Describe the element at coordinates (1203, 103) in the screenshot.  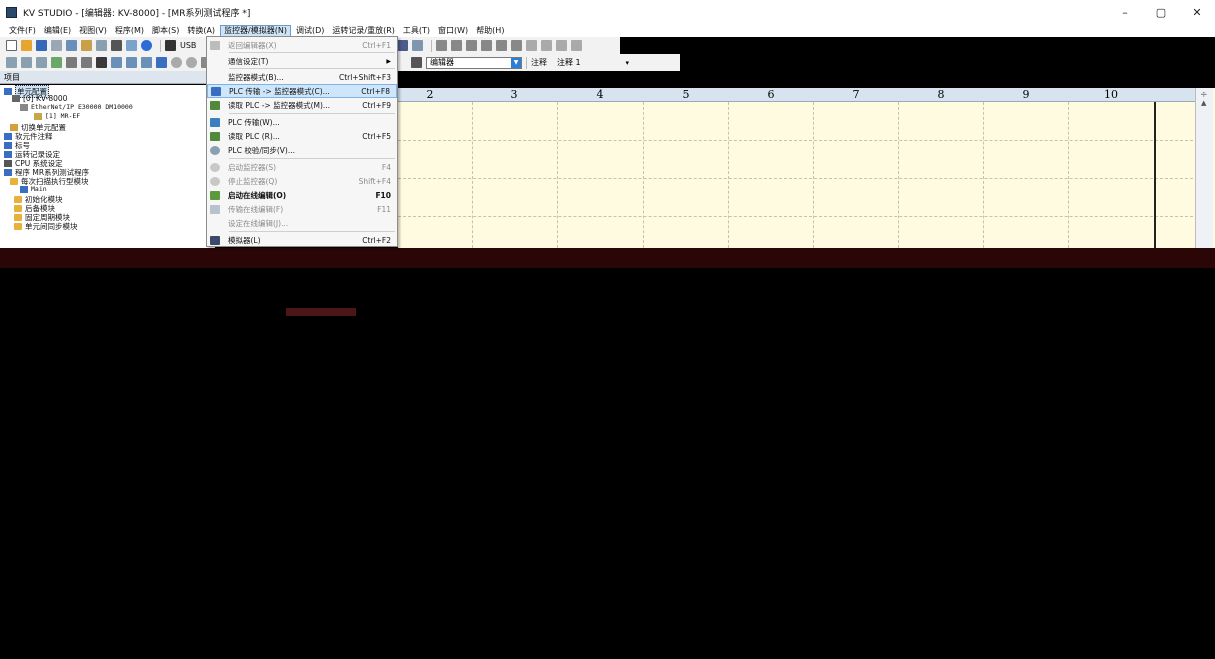
I see `chevron-up-icon: ▲` at that location.